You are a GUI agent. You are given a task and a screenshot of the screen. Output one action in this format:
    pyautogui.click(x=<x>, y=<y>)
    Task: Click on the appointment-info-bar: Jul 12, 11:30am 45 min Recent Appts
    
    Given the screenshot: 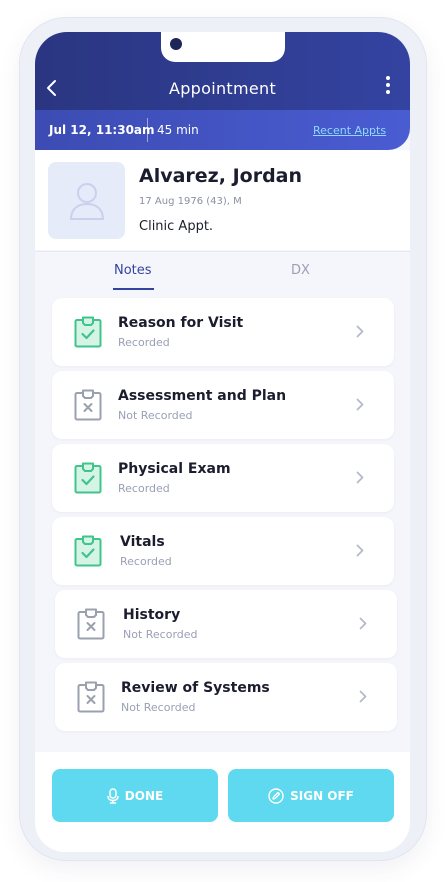 What is the action you would take?
    pyautogui.click(x=222, y=130)
    